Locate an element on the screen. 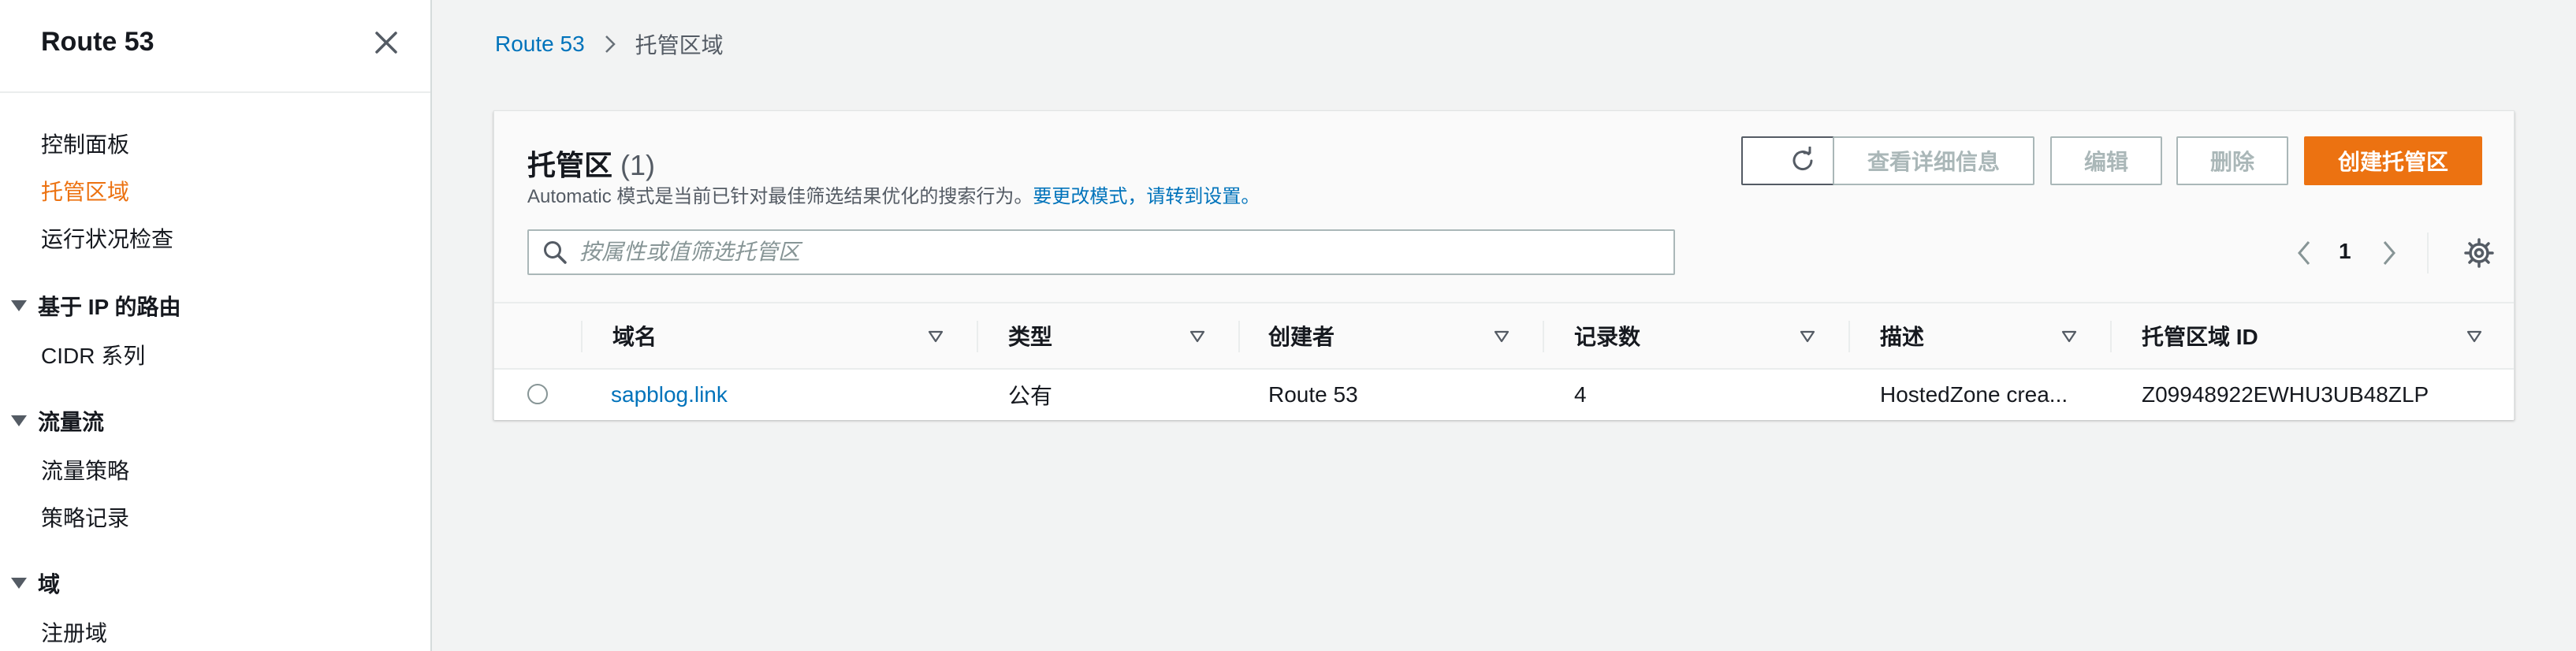  sidebar-header: Route 53 is located at coordinates (215, 46).